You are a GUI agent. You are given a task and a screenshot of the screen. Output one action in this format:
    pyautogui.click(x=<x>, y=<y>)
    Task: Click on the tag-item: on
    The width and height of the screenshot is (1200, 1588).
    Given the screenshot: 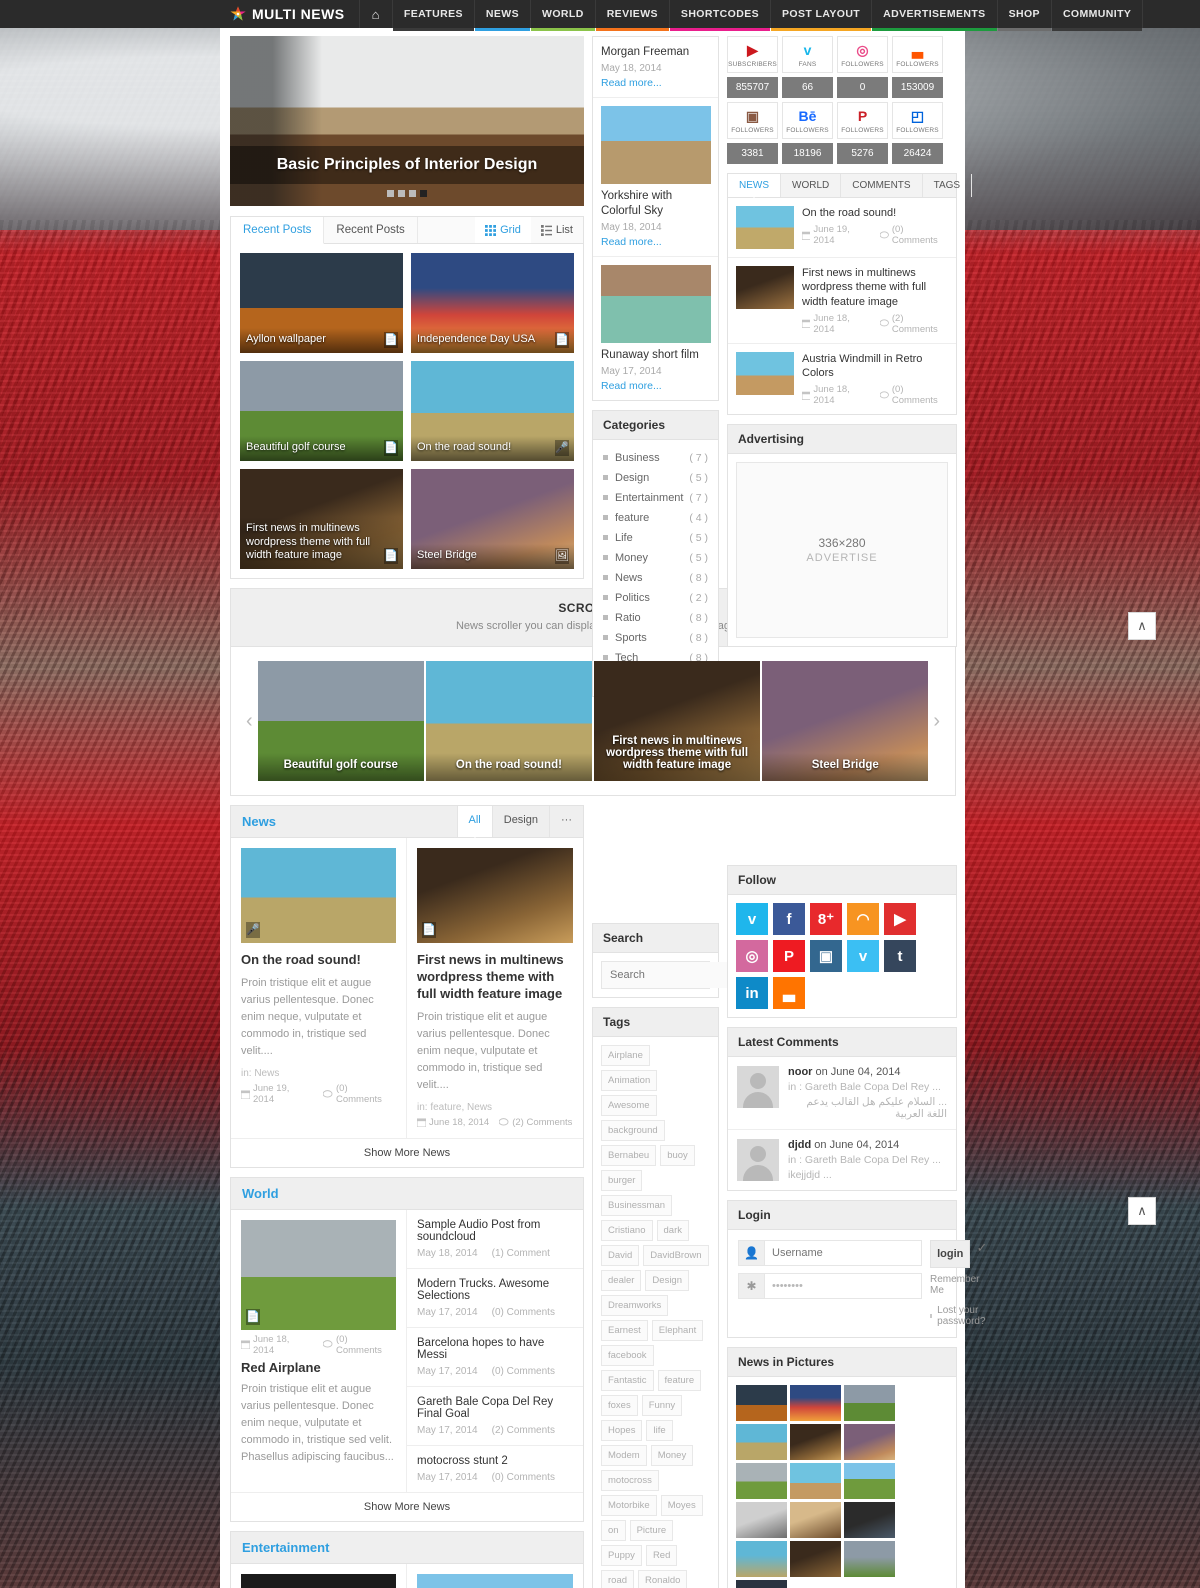 What is the action you would take?
    pyautogui.click(x=613, y=1530)
    